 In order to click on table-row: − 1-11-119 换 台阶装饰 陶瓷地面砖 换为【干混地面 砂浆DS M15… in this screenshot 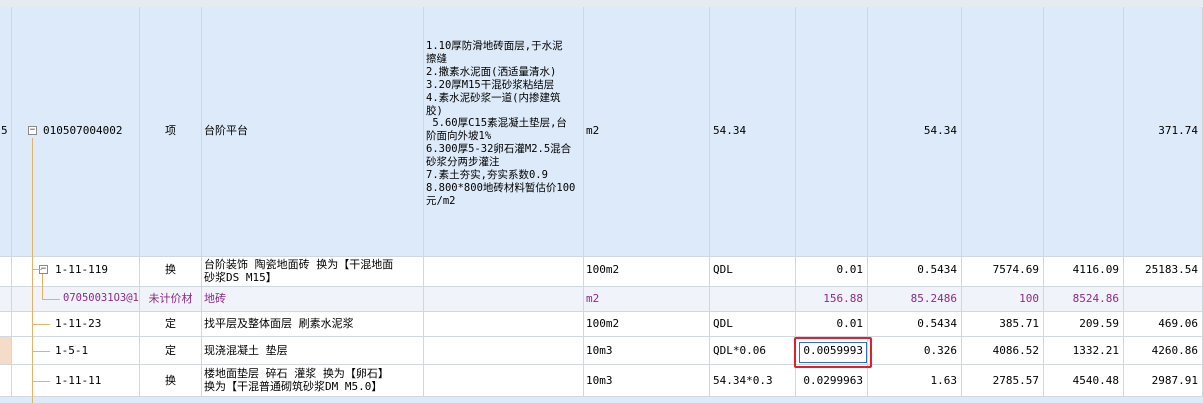, I will do `click(601, 272)`.